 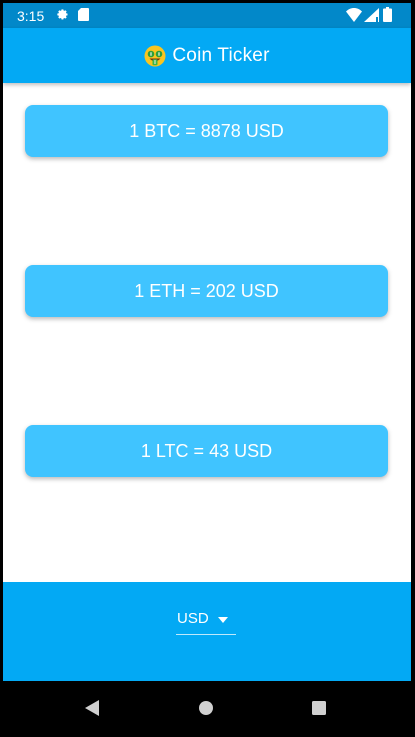 What do you see at coordinates (83, 14) in the screenshot?
I see `sd-card-icon` at bounding box center [83, 14].